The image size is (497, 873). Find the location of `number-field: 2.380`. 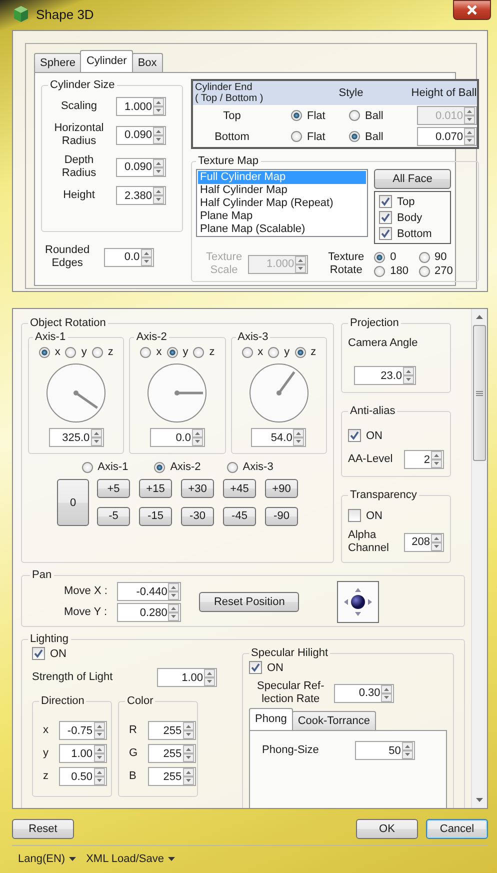

number-field: 2.380 is located at coordinates (141, 195).